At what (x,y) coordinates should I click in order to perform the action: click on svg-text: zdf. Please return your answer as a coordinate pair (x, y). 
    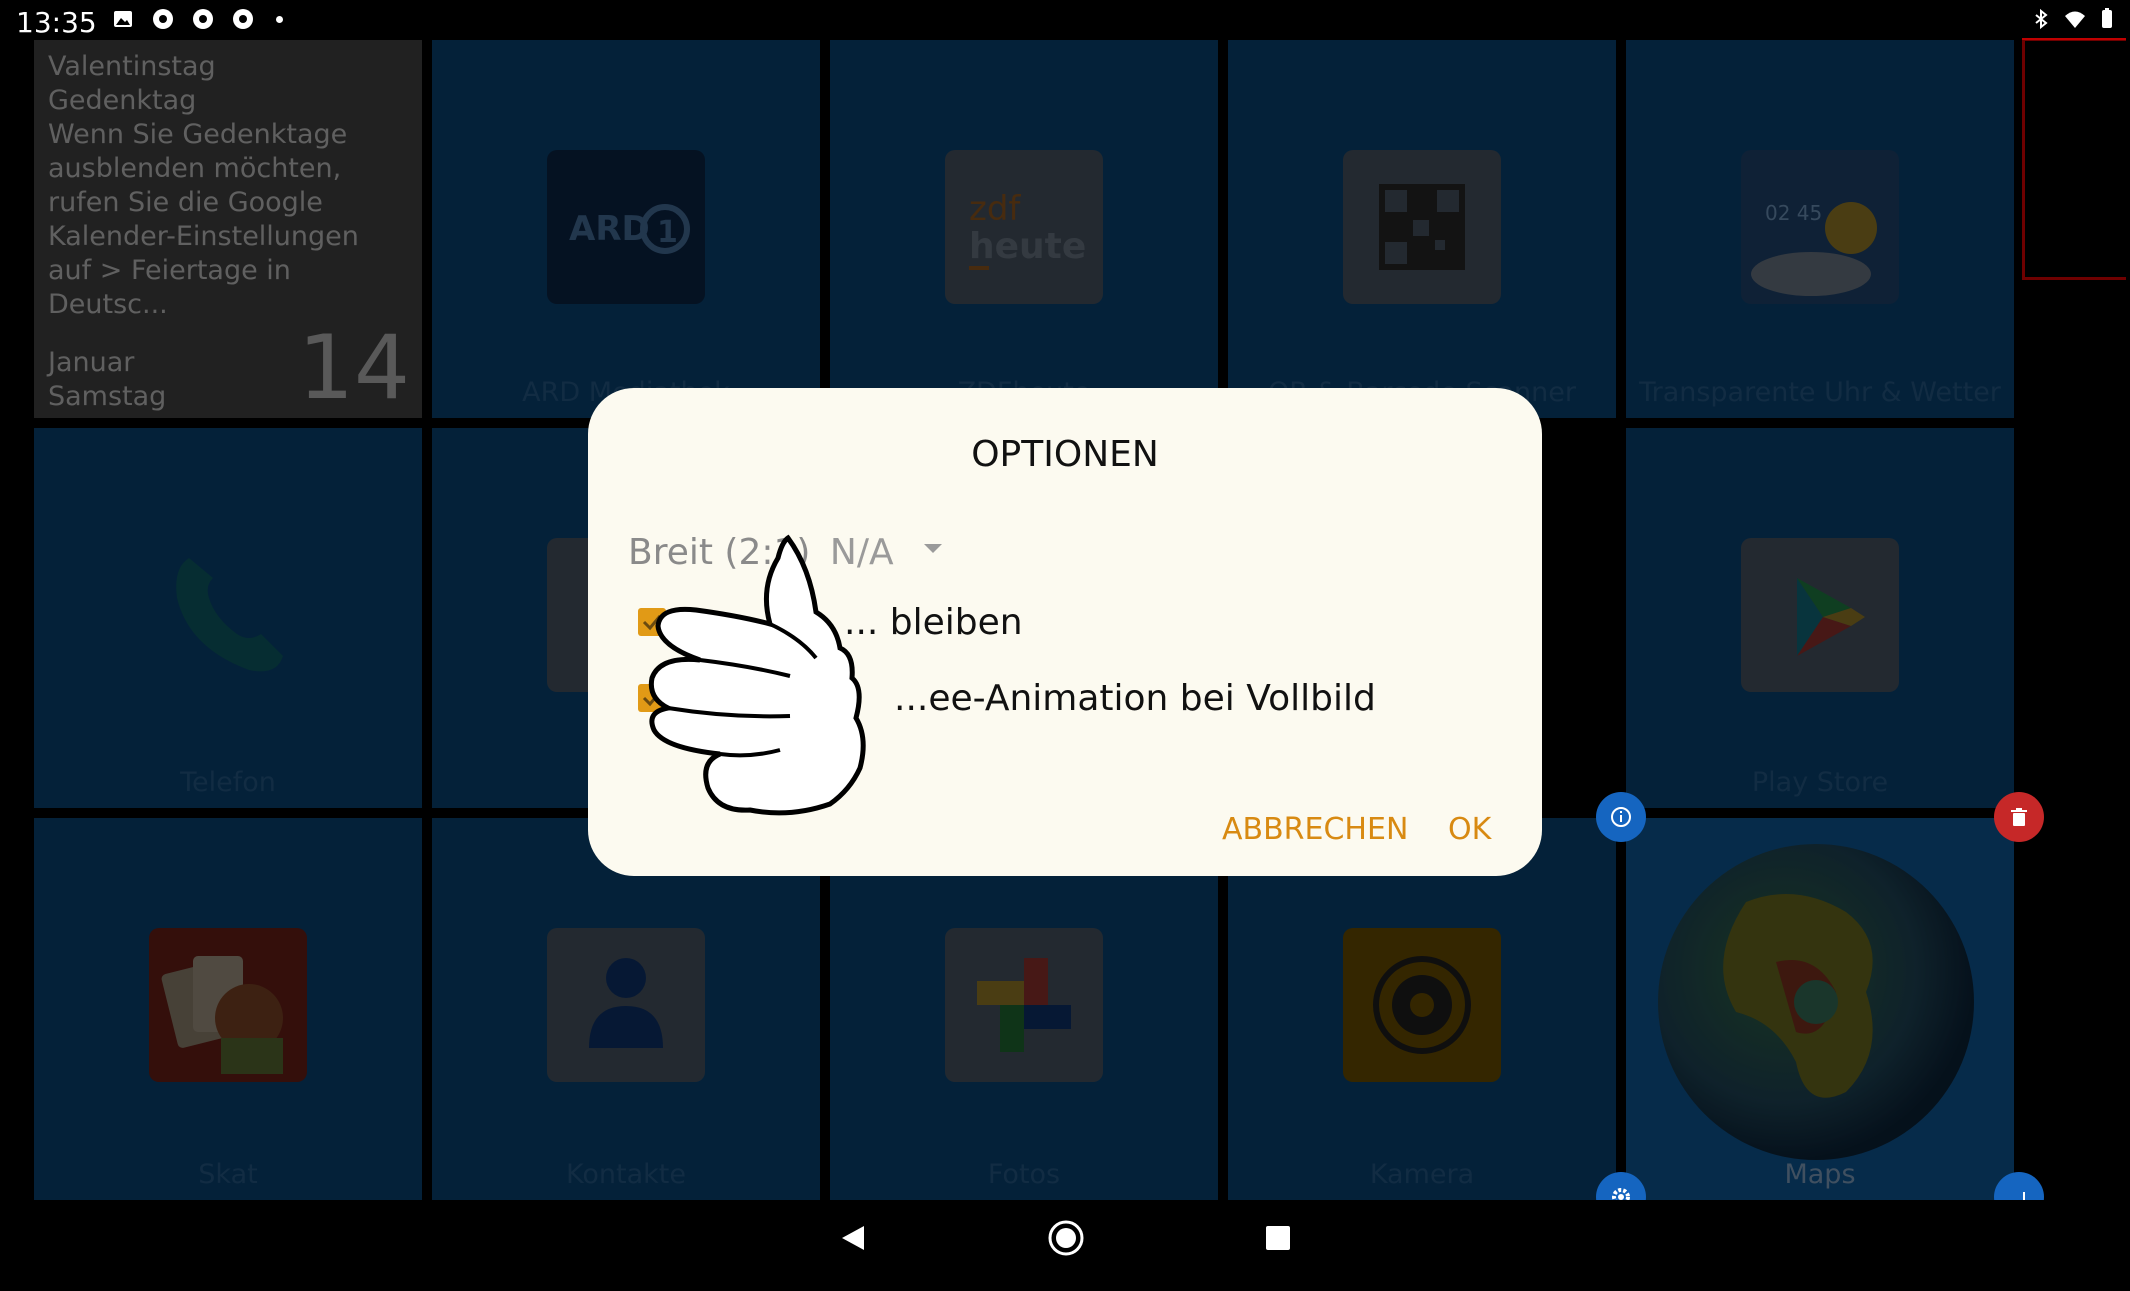
    Looking at the image, I should click on (995, 209).